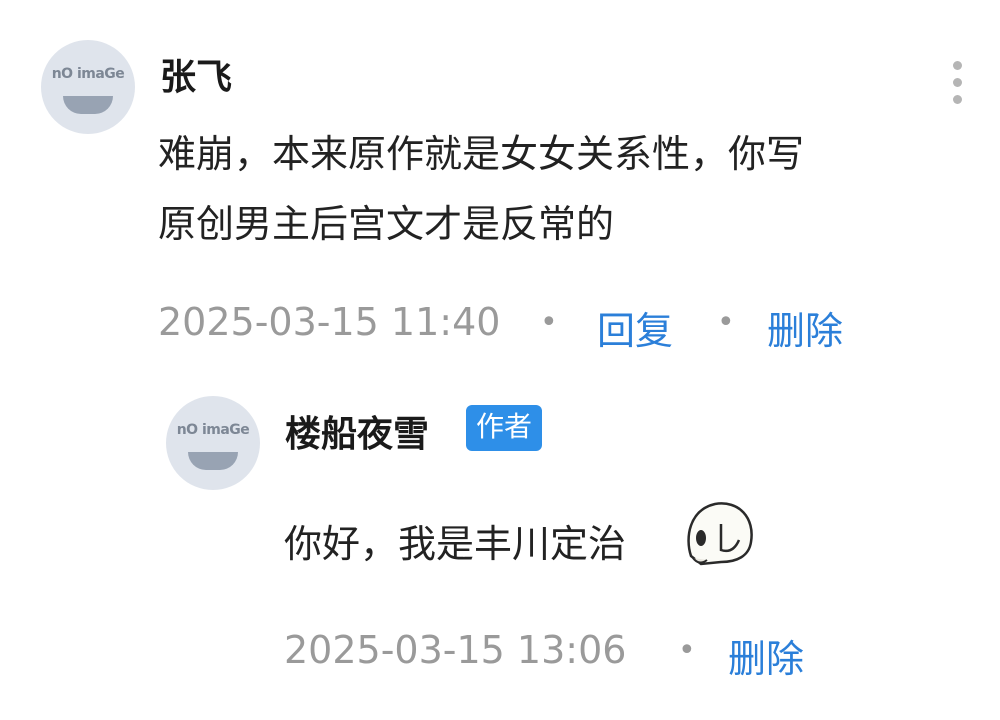  Describe the element at coordinates (635, 327) in the screenshot. I see `reply-button: 回复` at that location.